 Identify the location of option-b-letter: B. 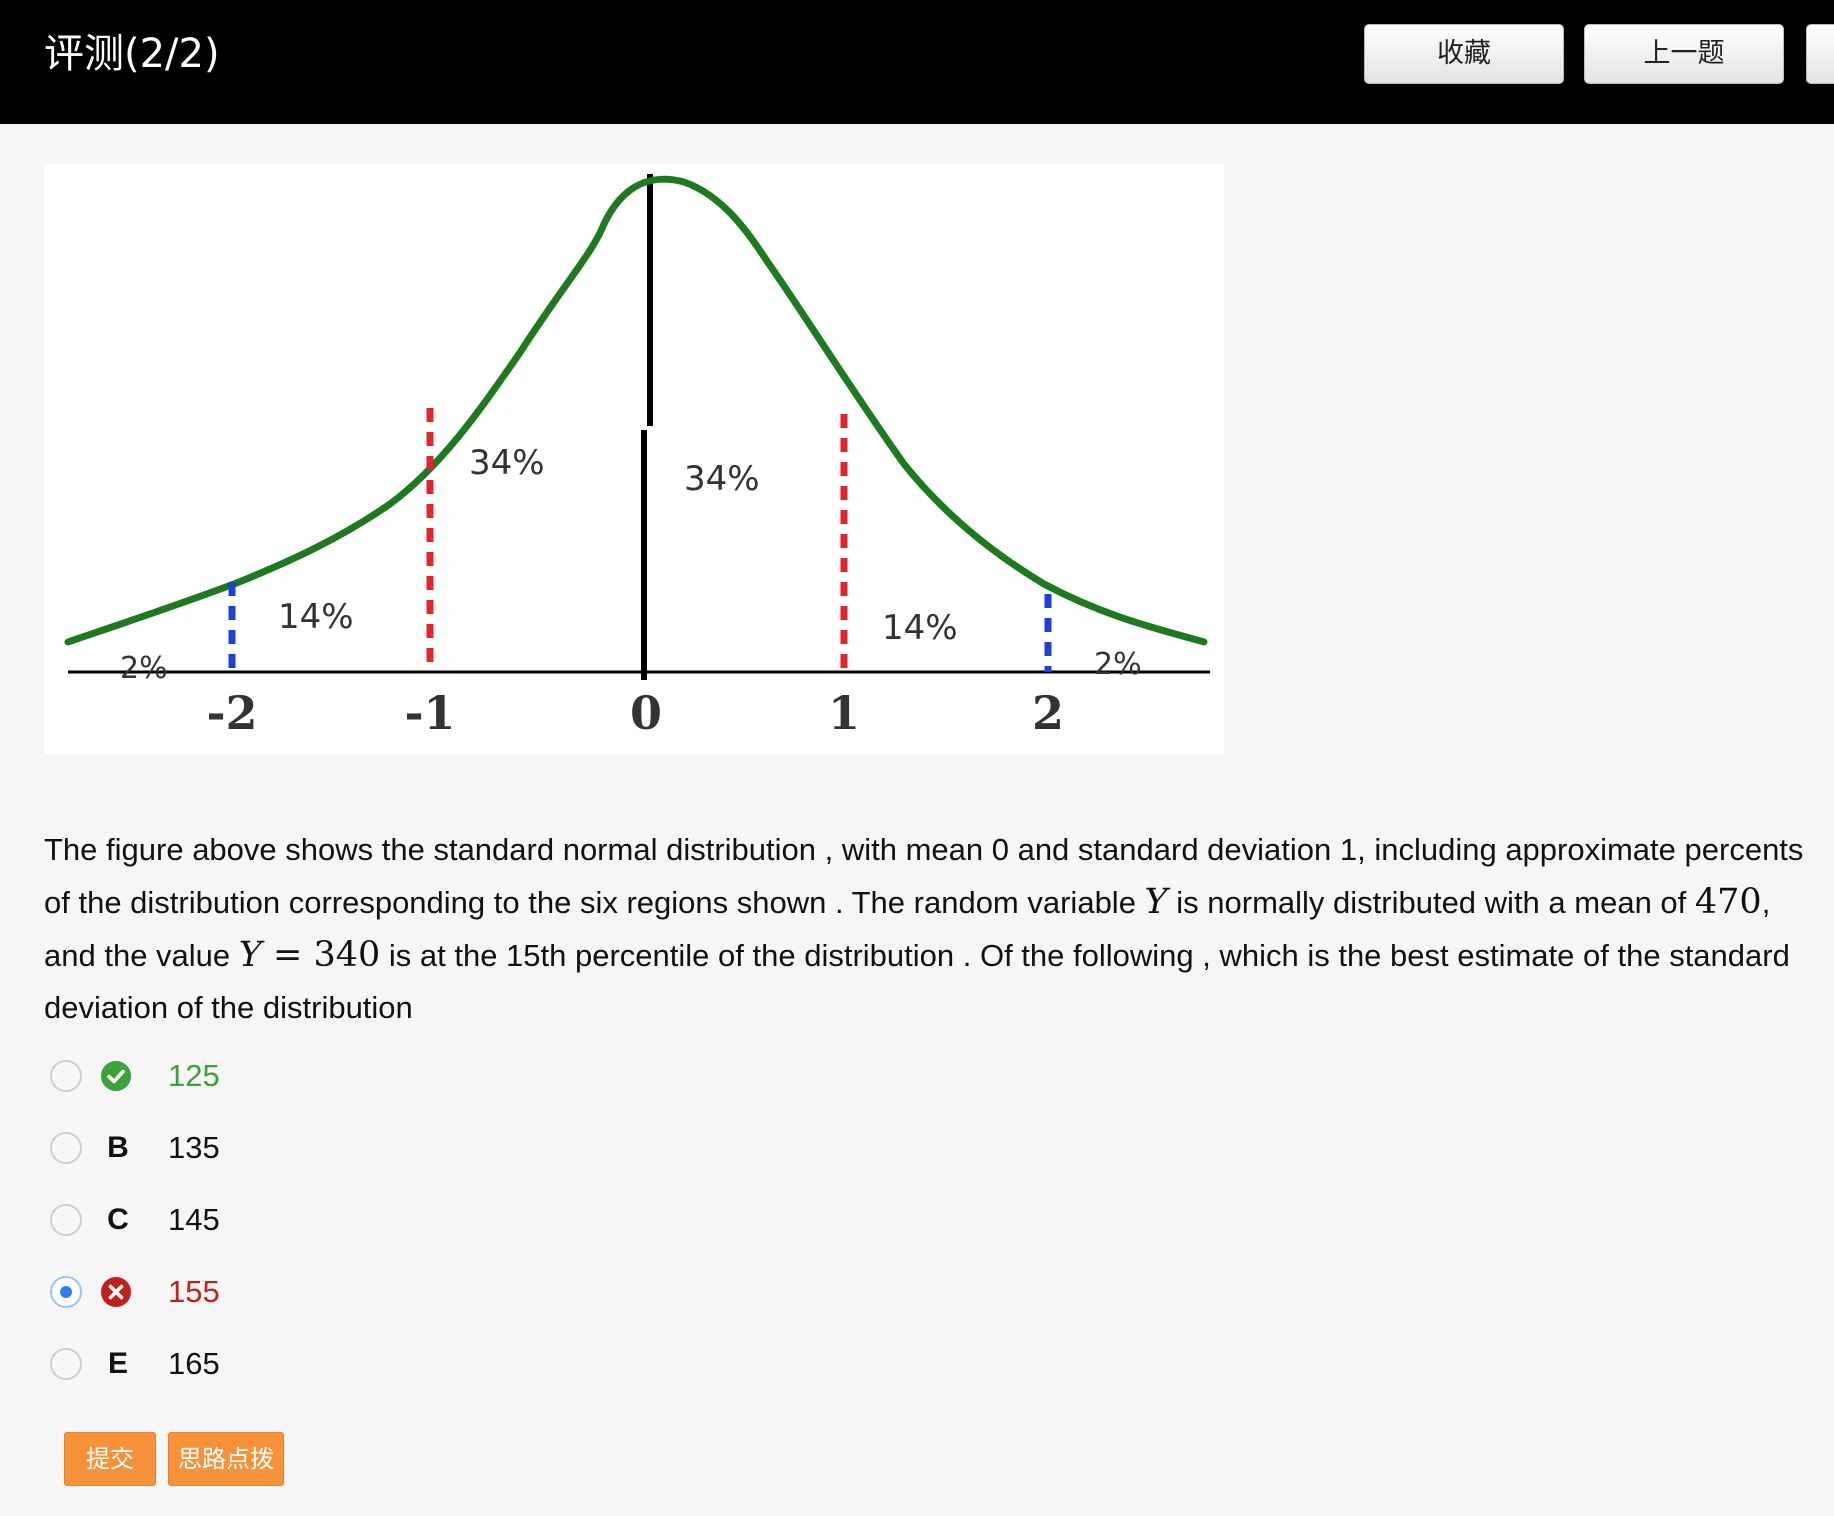
(118, 1147).